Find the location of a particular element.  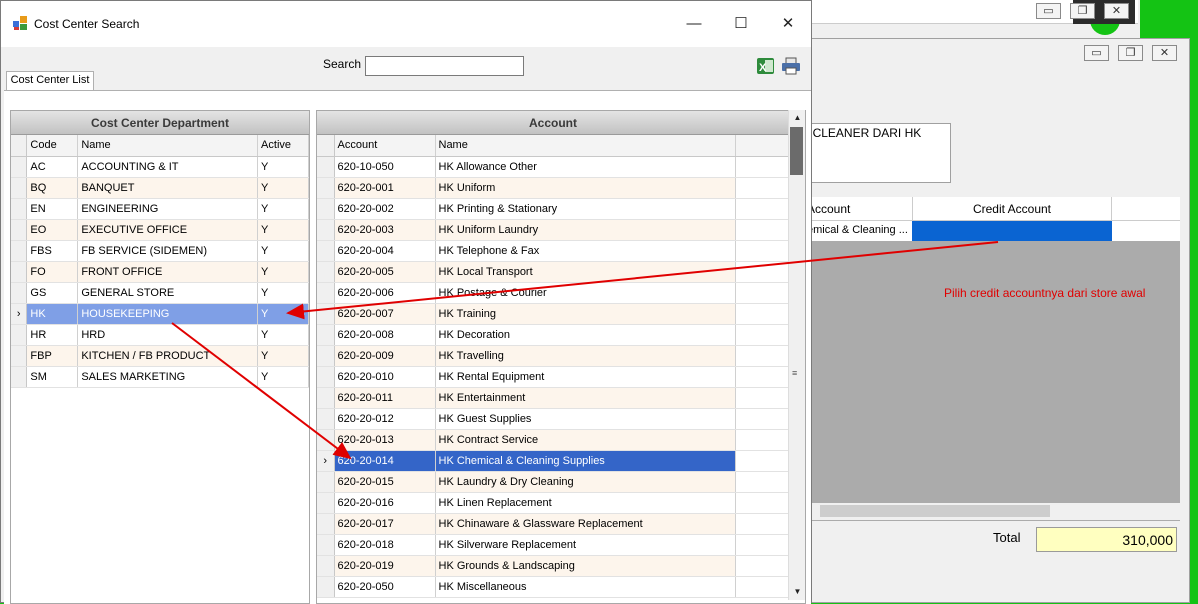

minimize-button: — is located at coordinates (694, 24).